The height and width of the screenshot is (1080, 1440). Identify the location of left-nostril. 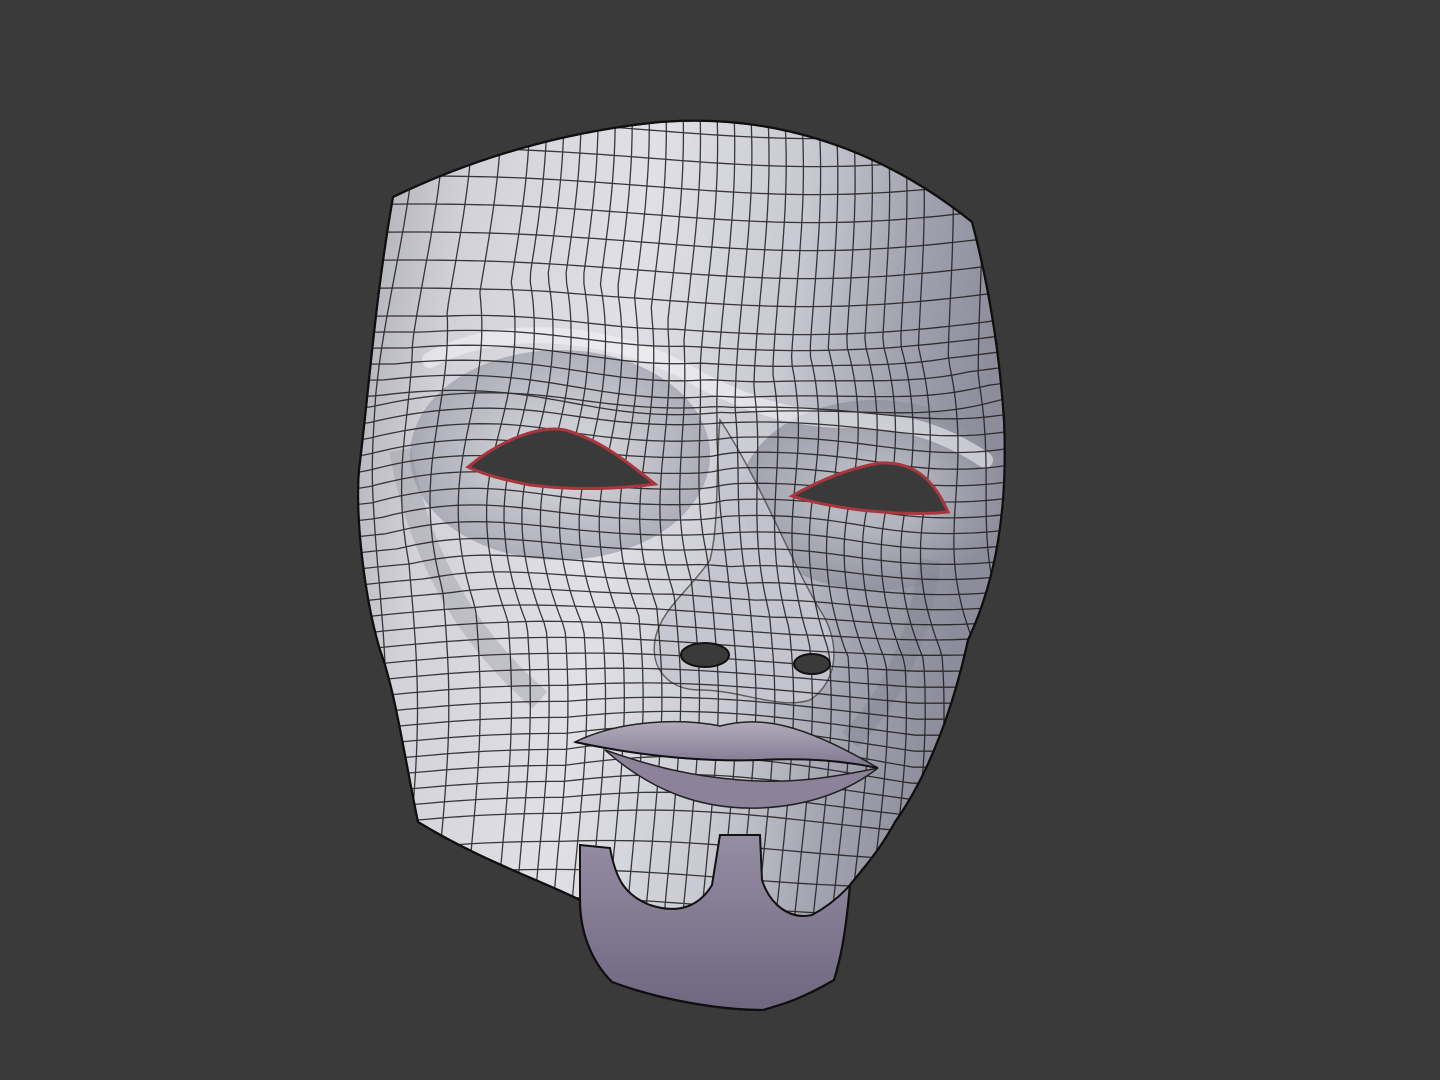
(705, 655).